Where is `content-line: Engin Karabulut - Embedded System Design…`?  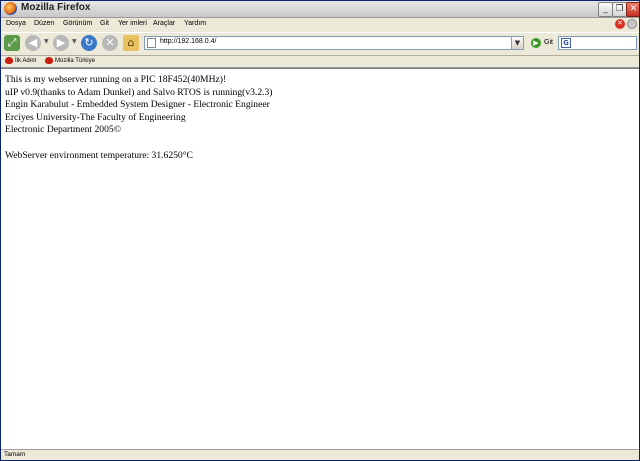 content-line: Engin Karabulut - Embedded System Design… is located at coordinates (137, 105).